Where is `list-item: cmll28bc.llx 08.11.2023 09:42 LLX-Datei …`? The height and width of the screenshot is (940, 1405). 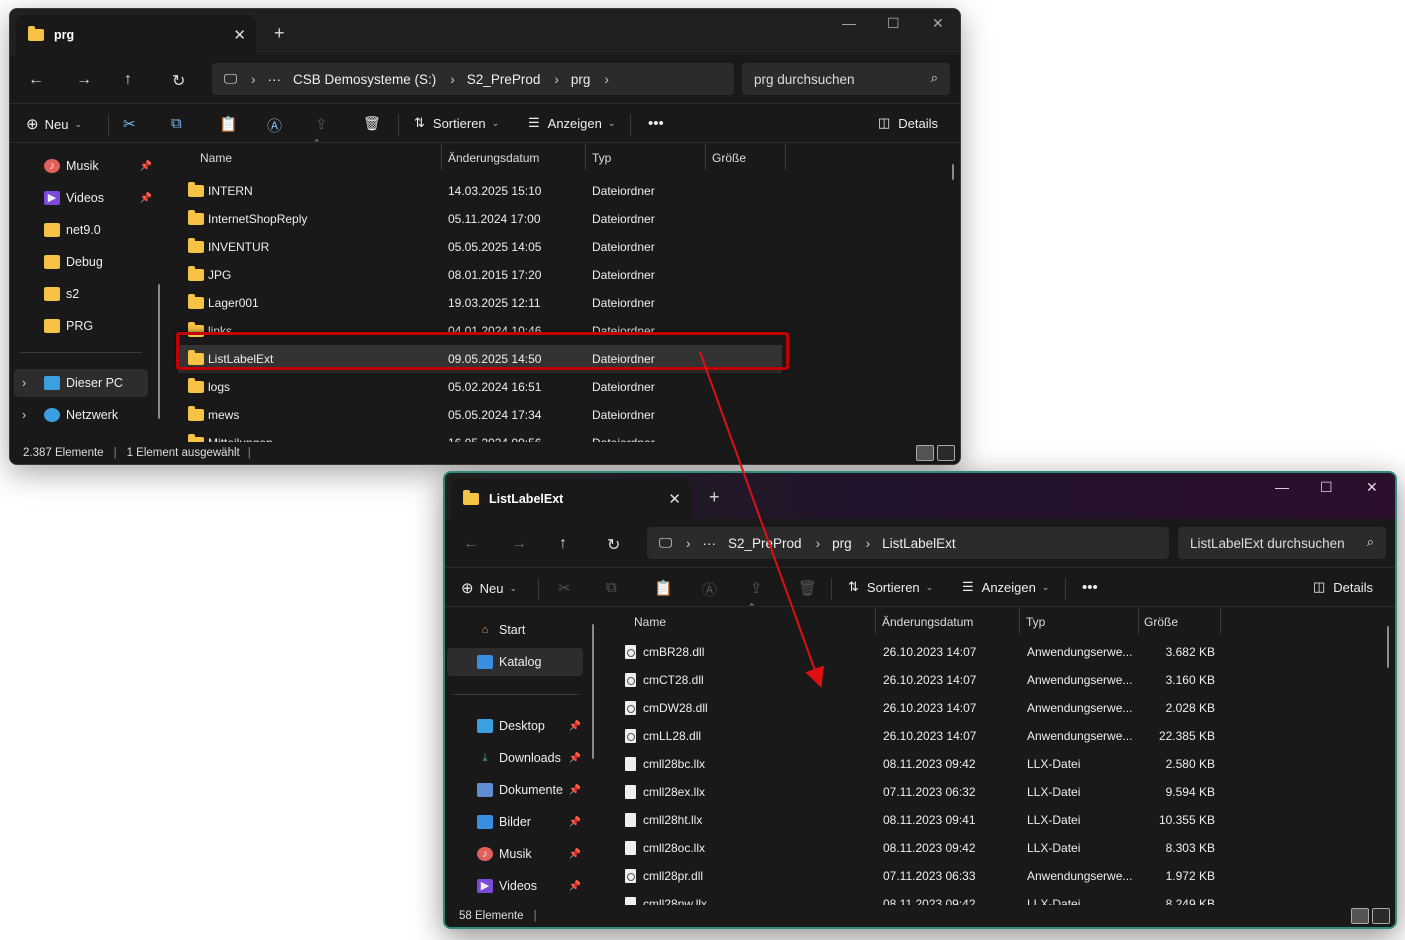
list-item: cmll28bc.llx 08.11.2023 09:42 LLX-Datei … is located at coordinates (916, 764).